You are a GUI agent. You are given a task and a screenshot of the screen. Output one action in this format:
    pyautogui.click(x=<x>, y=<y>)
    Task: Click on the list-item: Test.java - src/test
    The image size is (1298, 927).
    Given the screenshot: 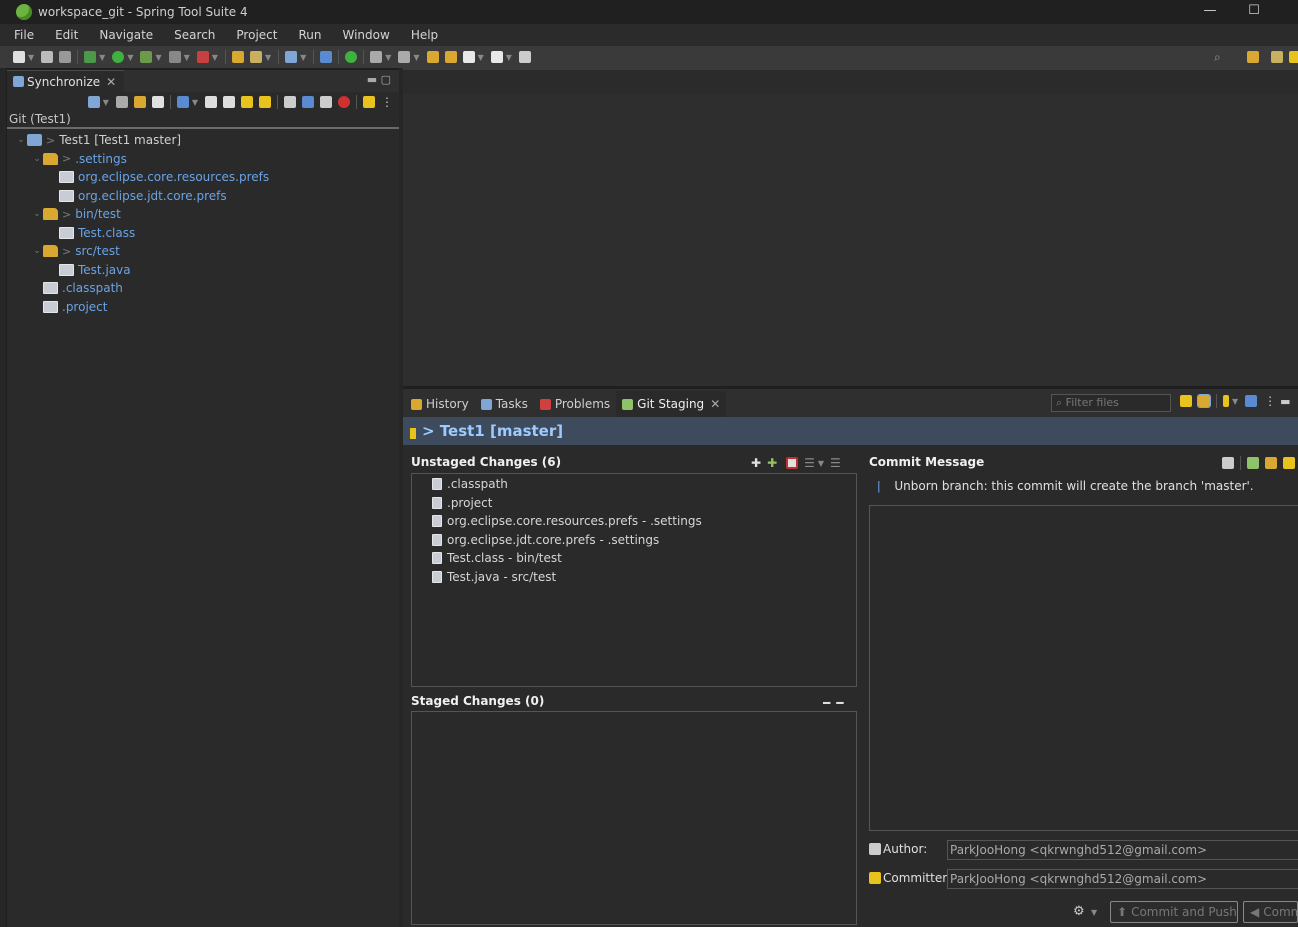 What is the action you would take?
    pyautogui.click(x=634, y=577)
    